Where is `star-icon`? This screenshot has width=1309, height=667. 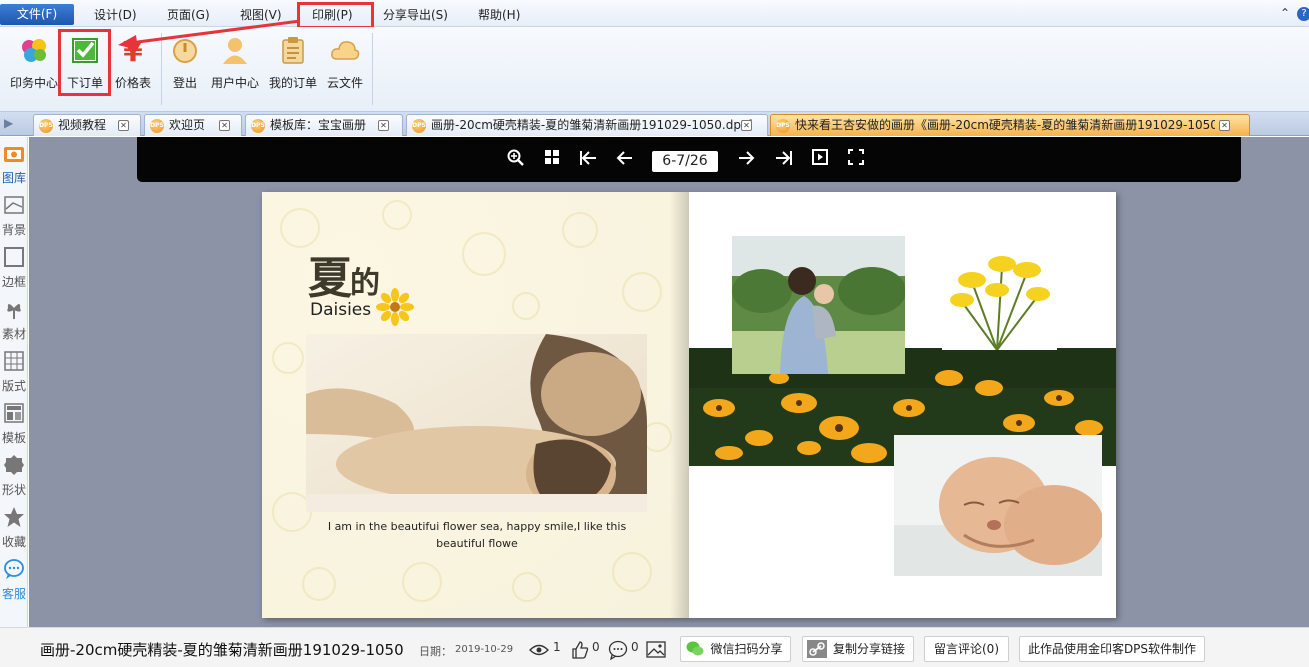
star-icon is located at coordinates (14, 517).